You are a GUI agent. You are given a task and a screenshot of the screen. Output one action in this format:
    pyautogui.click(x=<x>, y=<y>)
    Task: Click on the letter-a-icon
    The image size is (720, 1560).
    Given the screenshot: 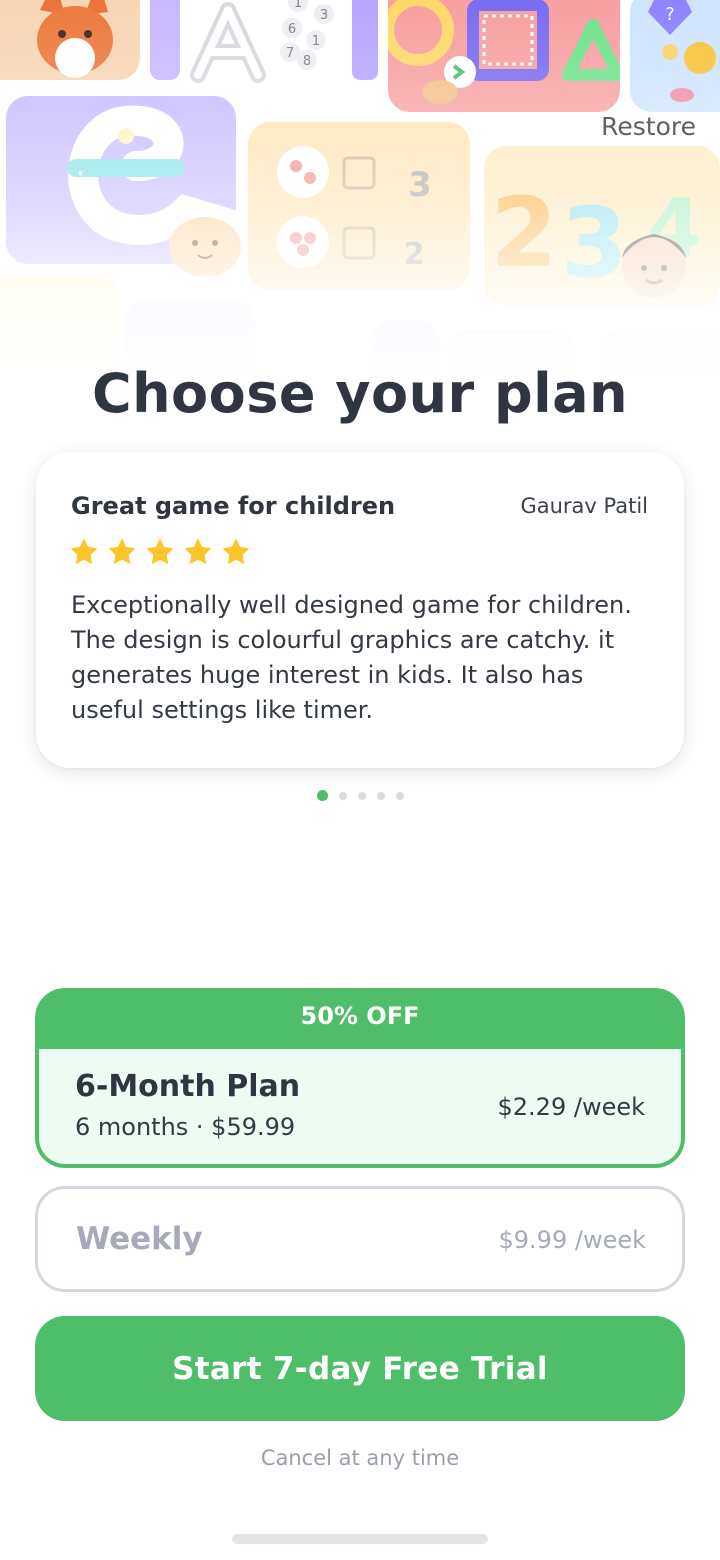 What is the action you would take?
    pyautogui.click(x=228, y=42)
    